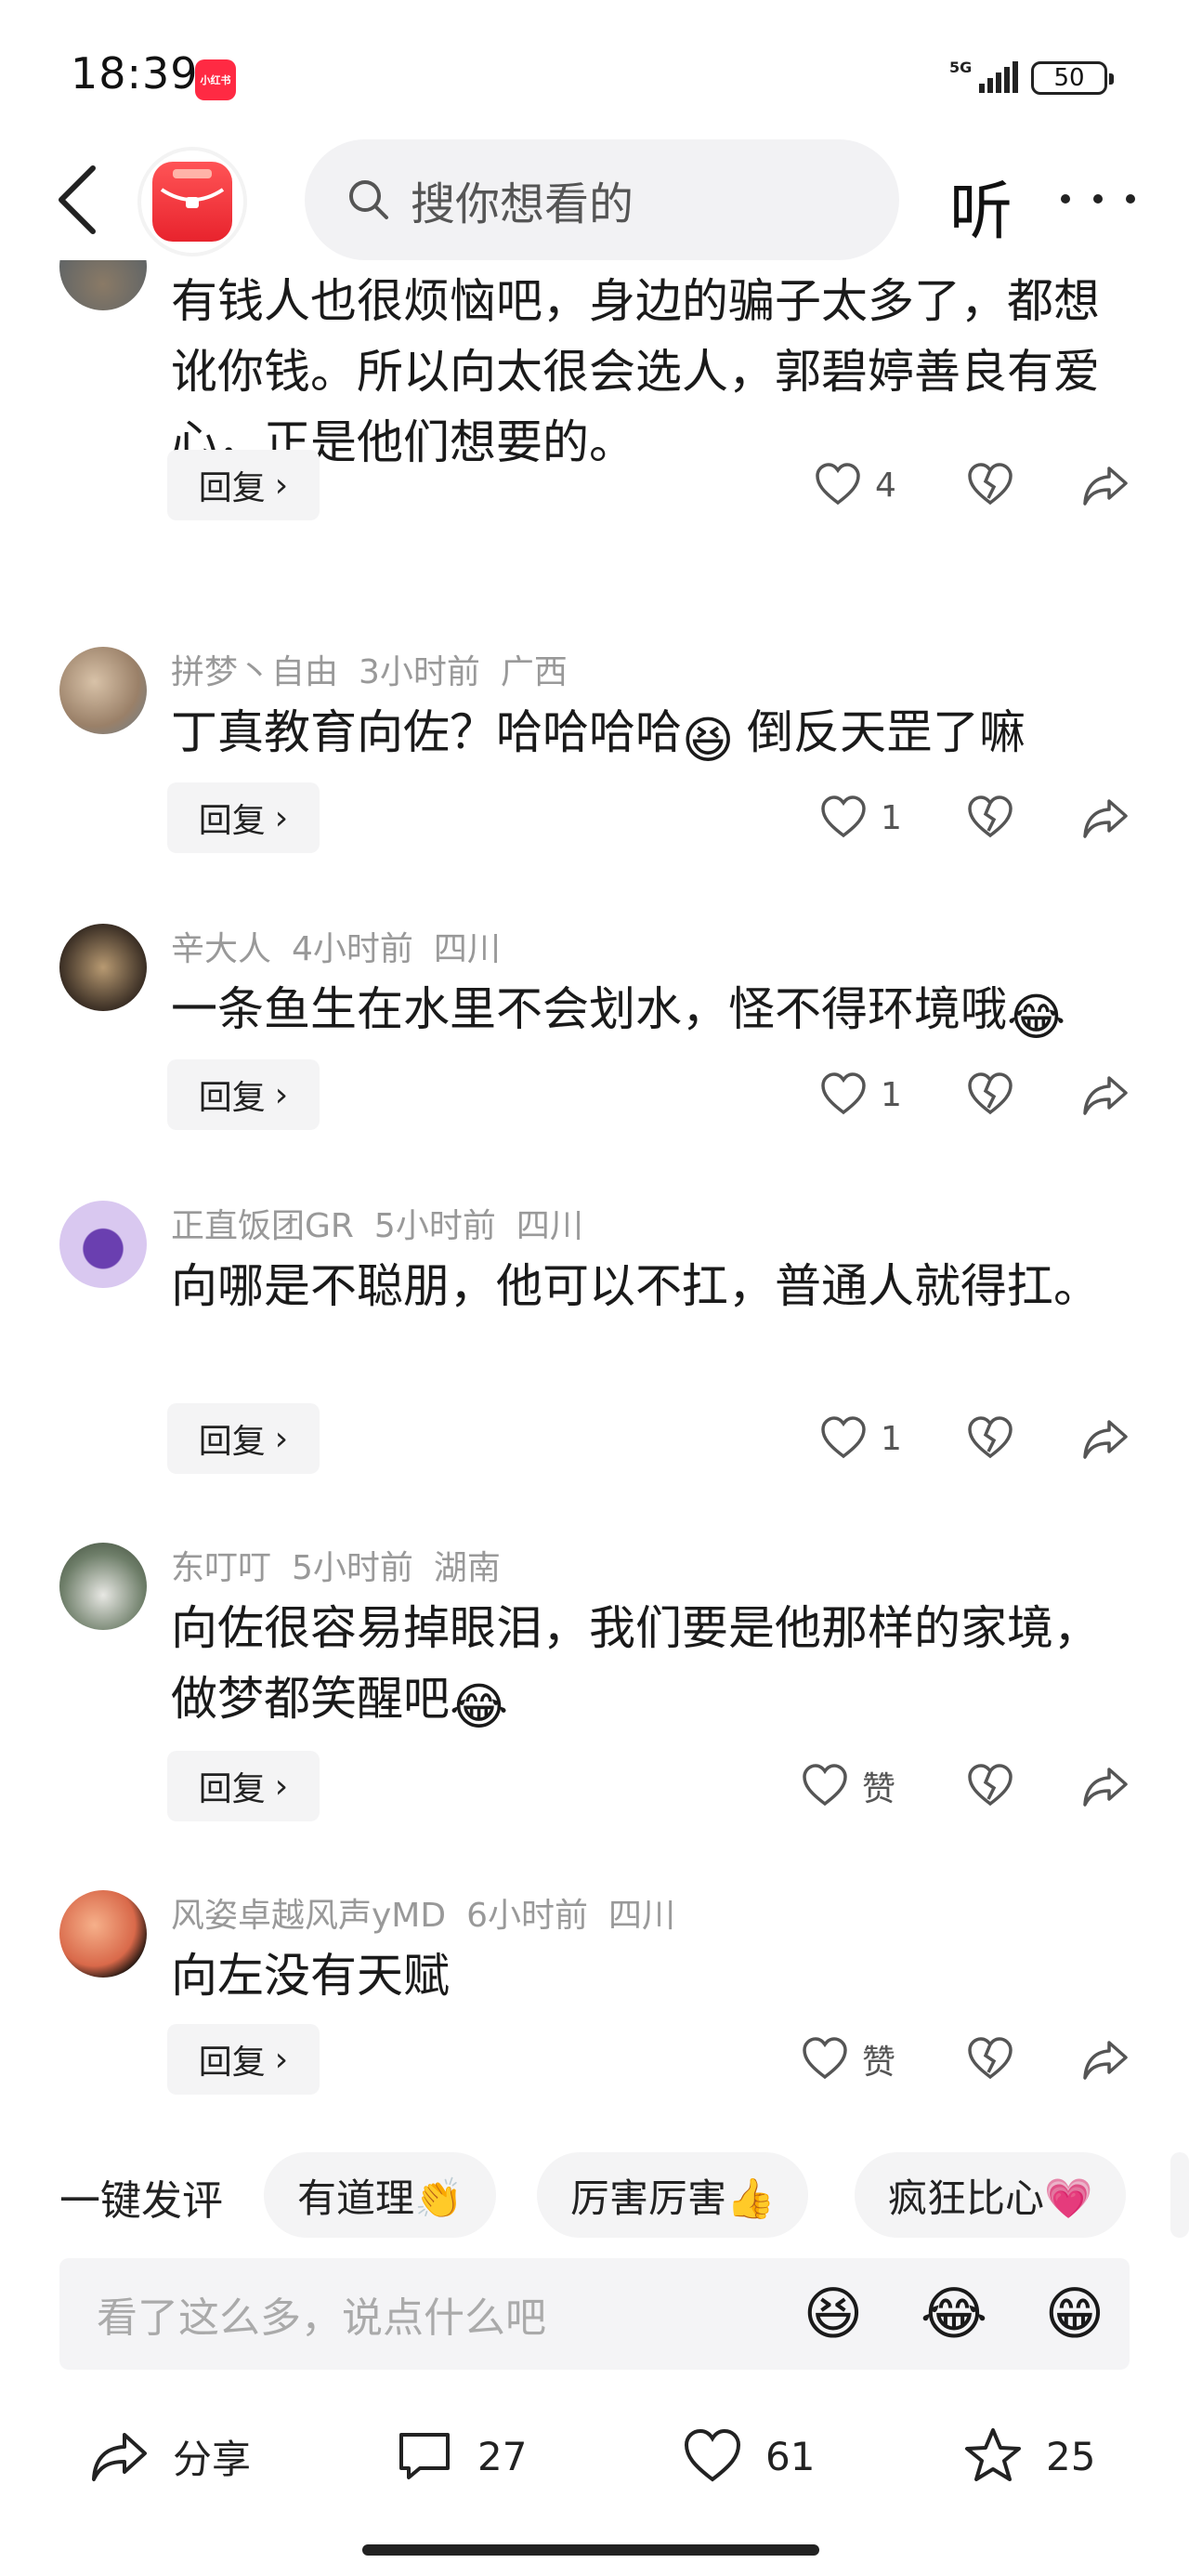 Image resolution: width=1189 pixels, height=2576 pixels. I want to click on like-post-button: 61, so click(748, 2456).